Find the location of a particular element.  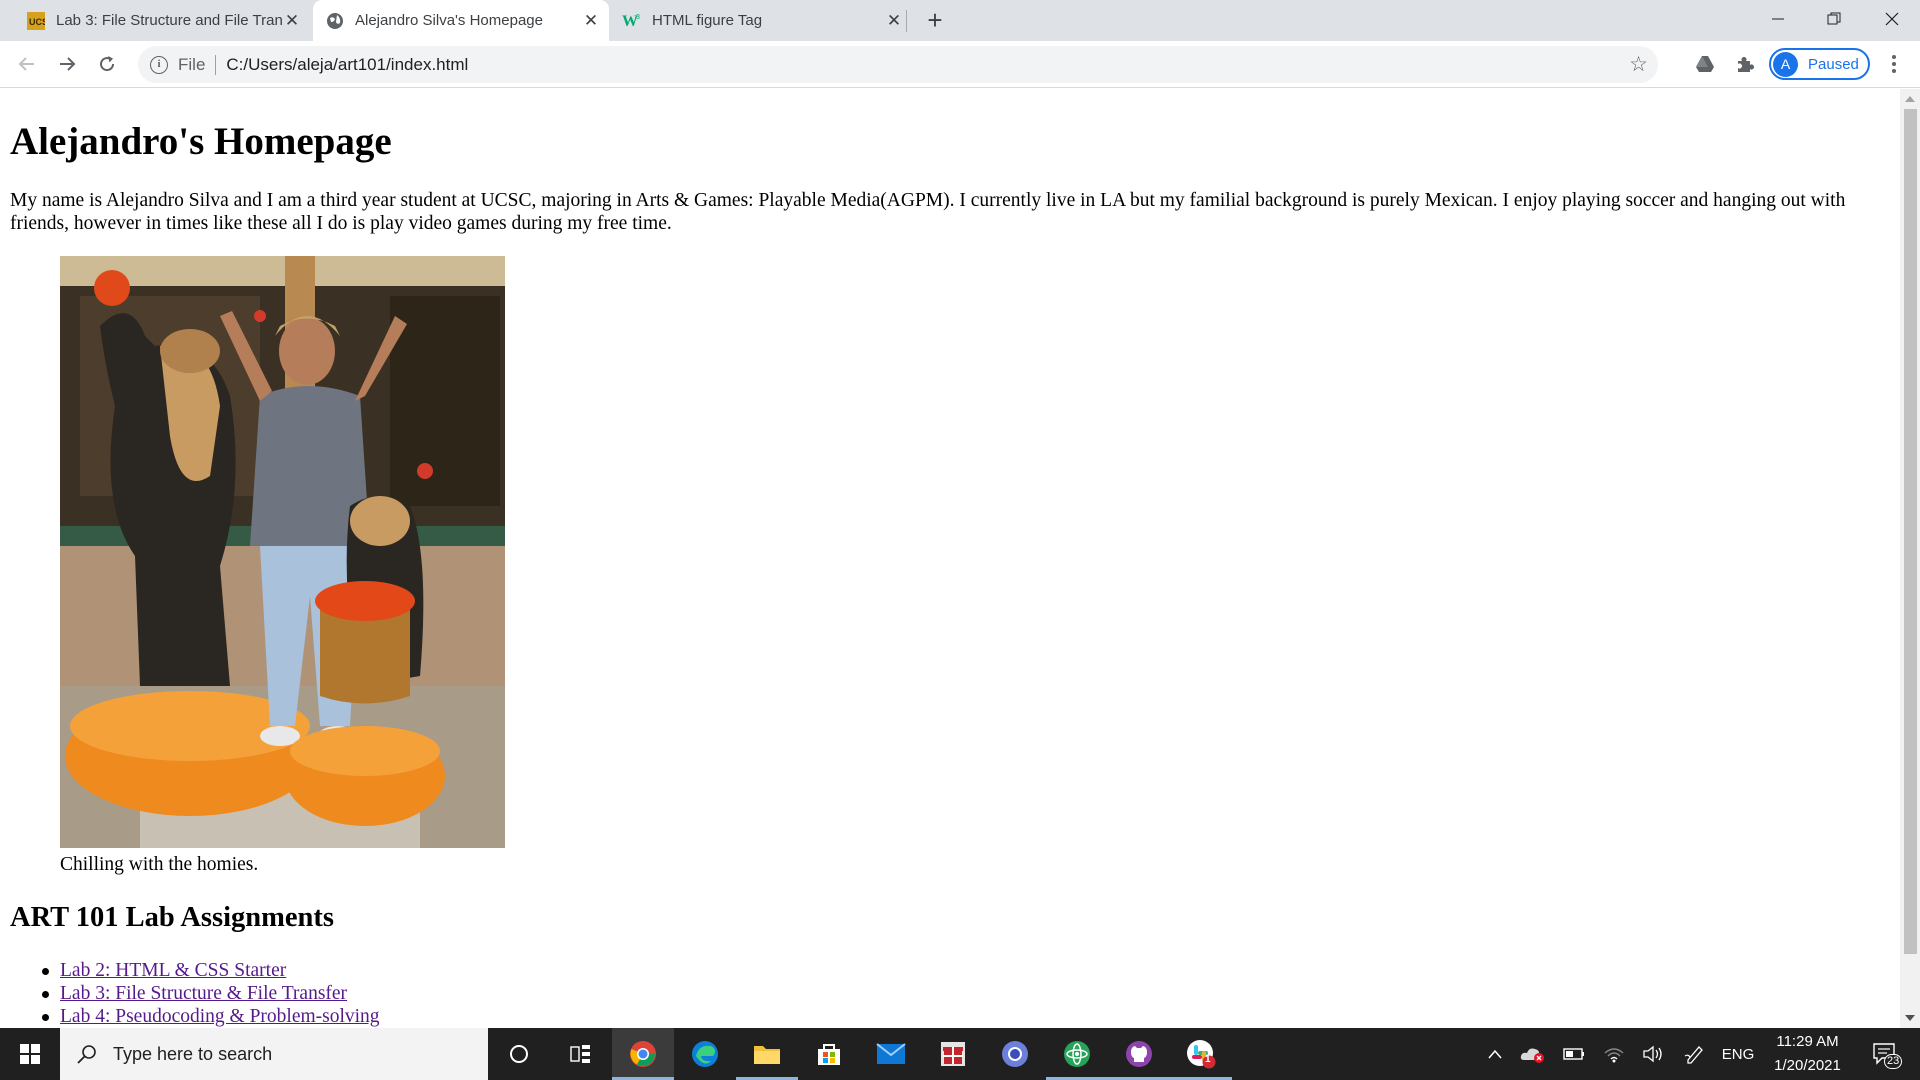

scroll-down-arrow-icon is located at coordinates (1910, 1018).